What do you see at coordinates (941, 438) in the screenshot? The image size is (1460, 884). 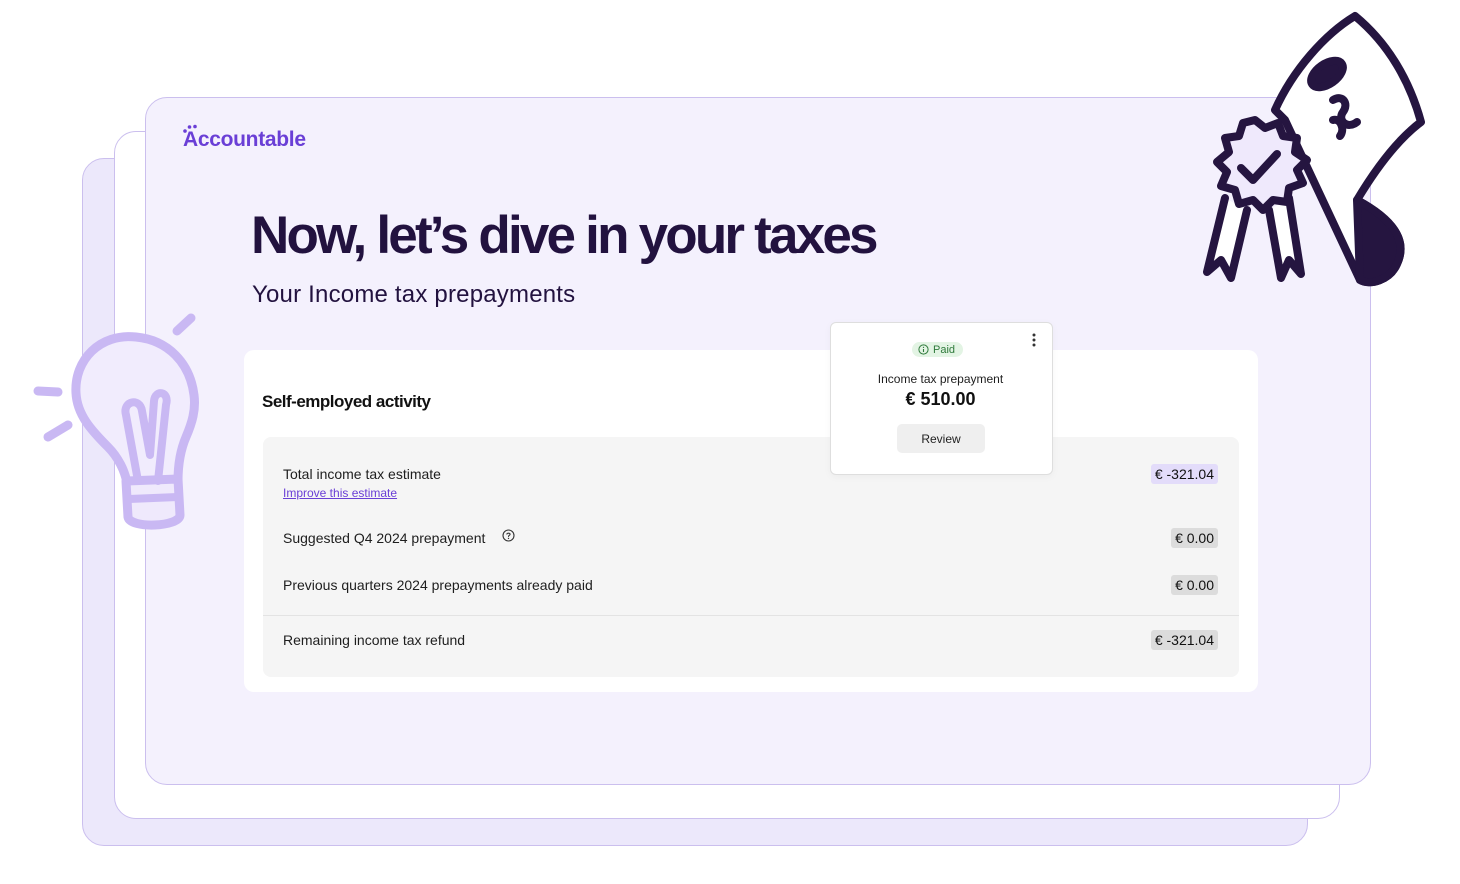 I see `review-button: Review` at bounding box center [941, 438].